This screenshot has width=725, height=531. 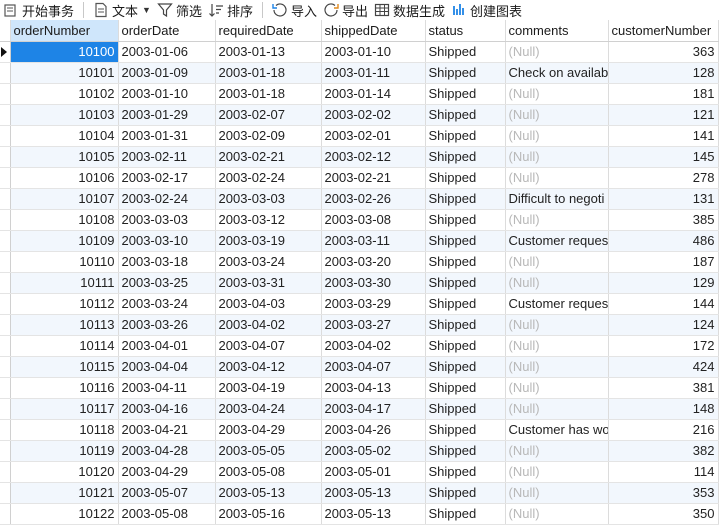 What do you see at coordinates (64, 136) in the screenshot?
I see `cell-order-number: 10104` at bounding box center [64, 136].